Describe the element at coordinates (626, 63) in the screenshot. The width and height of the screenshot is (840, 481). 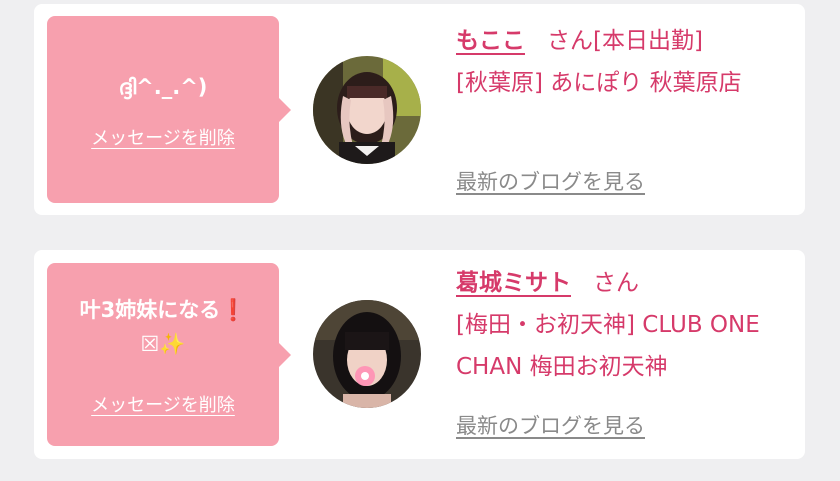
I see `cast-info: もここ さん[本日出勤] [秋葉原] あにぽり 秋葉原店` at that location.